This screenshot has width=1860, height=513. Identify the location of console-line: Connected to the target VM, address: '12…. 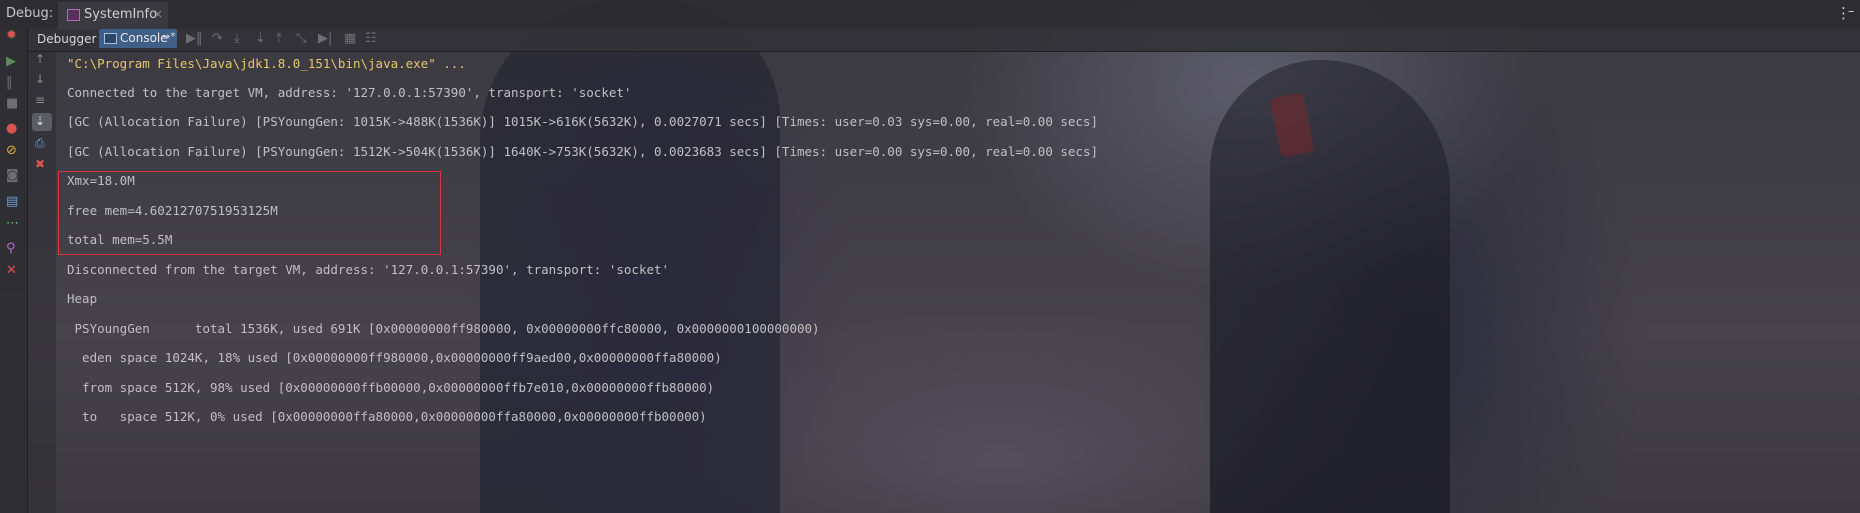
(349, 92).